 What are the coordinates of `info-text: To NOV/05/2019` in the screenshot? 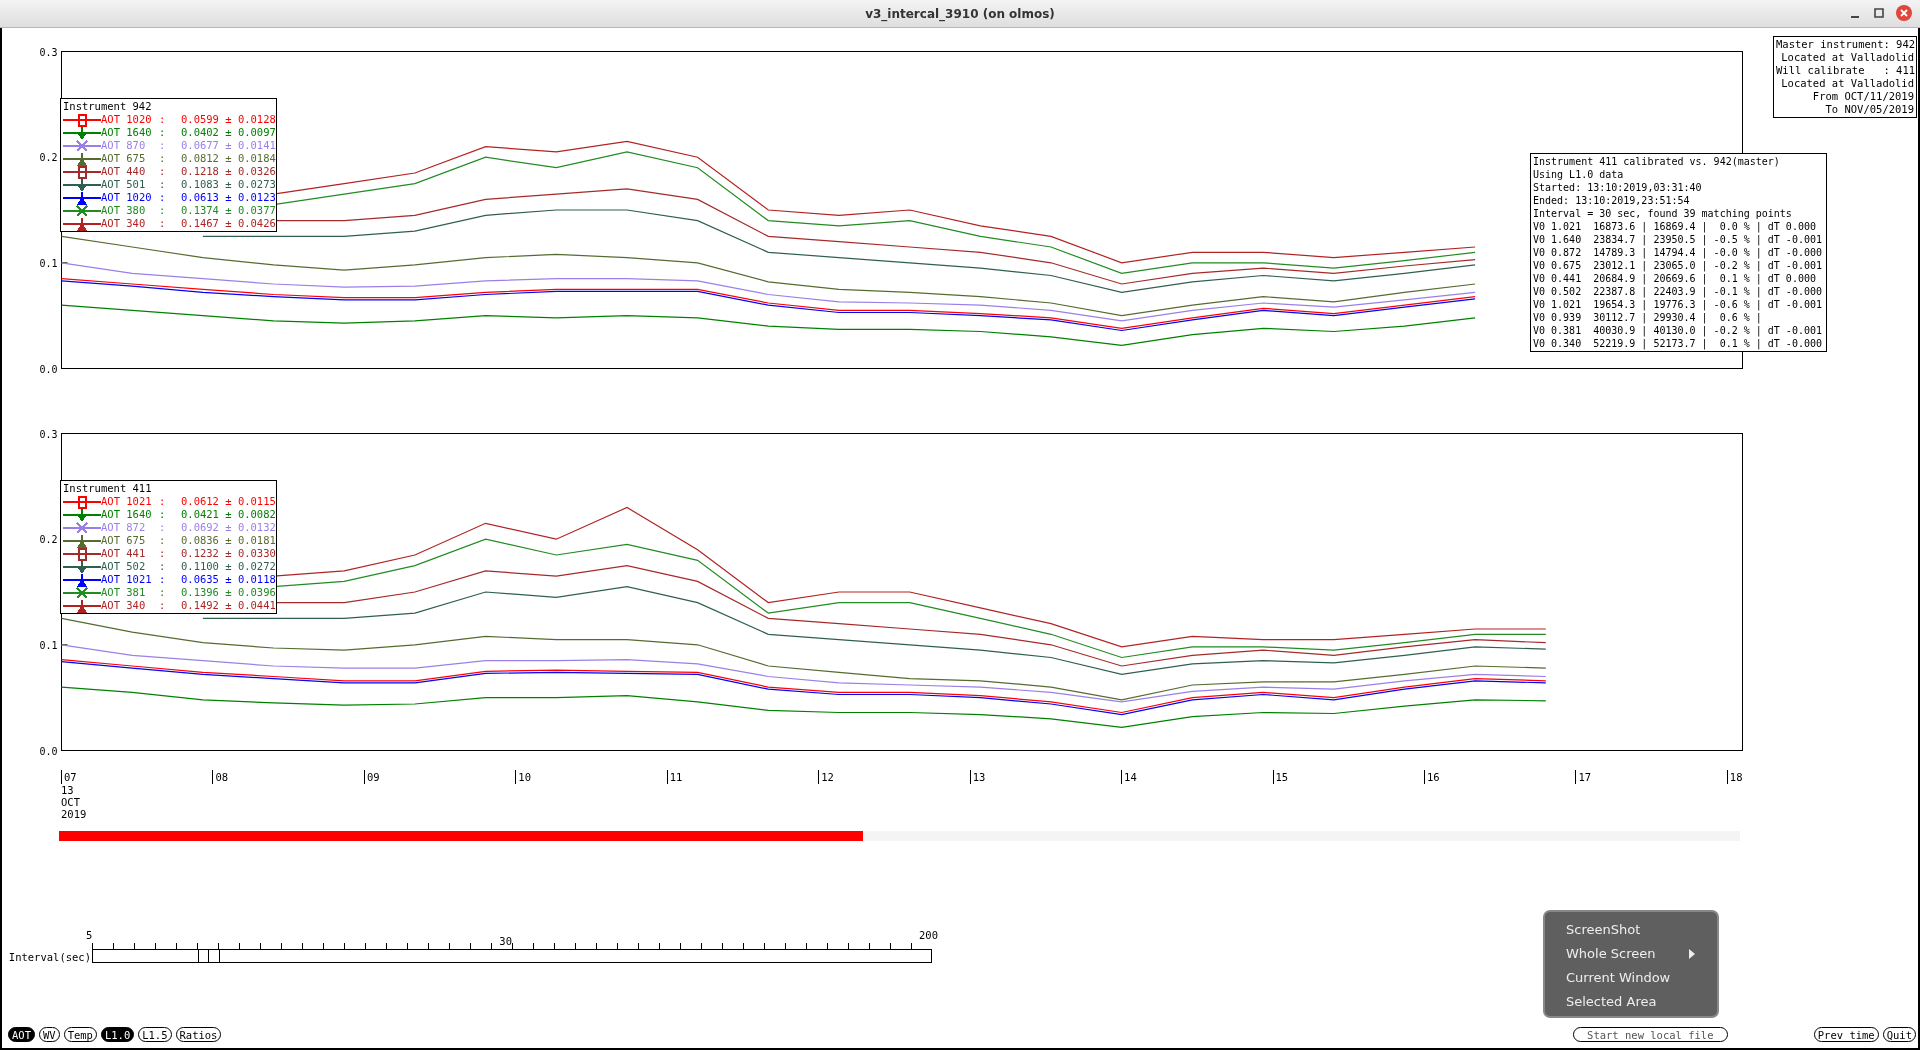 It's located at (1869, 109).